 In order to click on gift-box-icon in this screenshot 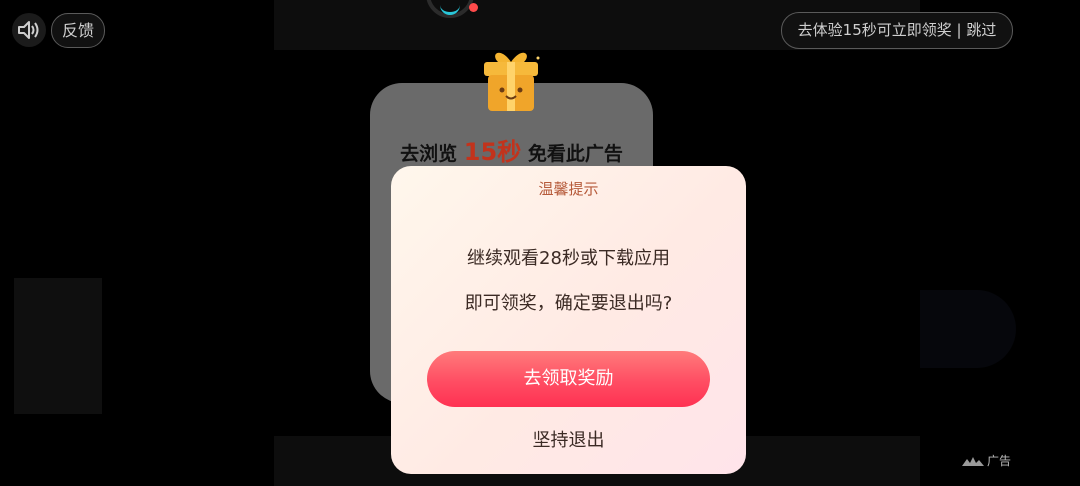, I will do `click(511, 79)`.